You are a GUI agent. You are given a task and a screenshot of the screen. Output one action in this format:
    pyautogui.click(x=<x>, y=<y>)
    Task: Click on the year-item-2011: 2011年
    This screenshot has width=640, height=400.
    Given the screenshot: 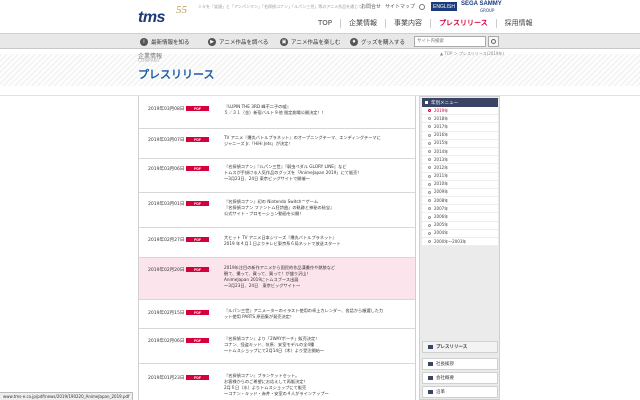 What is the action you would take?
    pyautogui.click(x=460, y=177)
    